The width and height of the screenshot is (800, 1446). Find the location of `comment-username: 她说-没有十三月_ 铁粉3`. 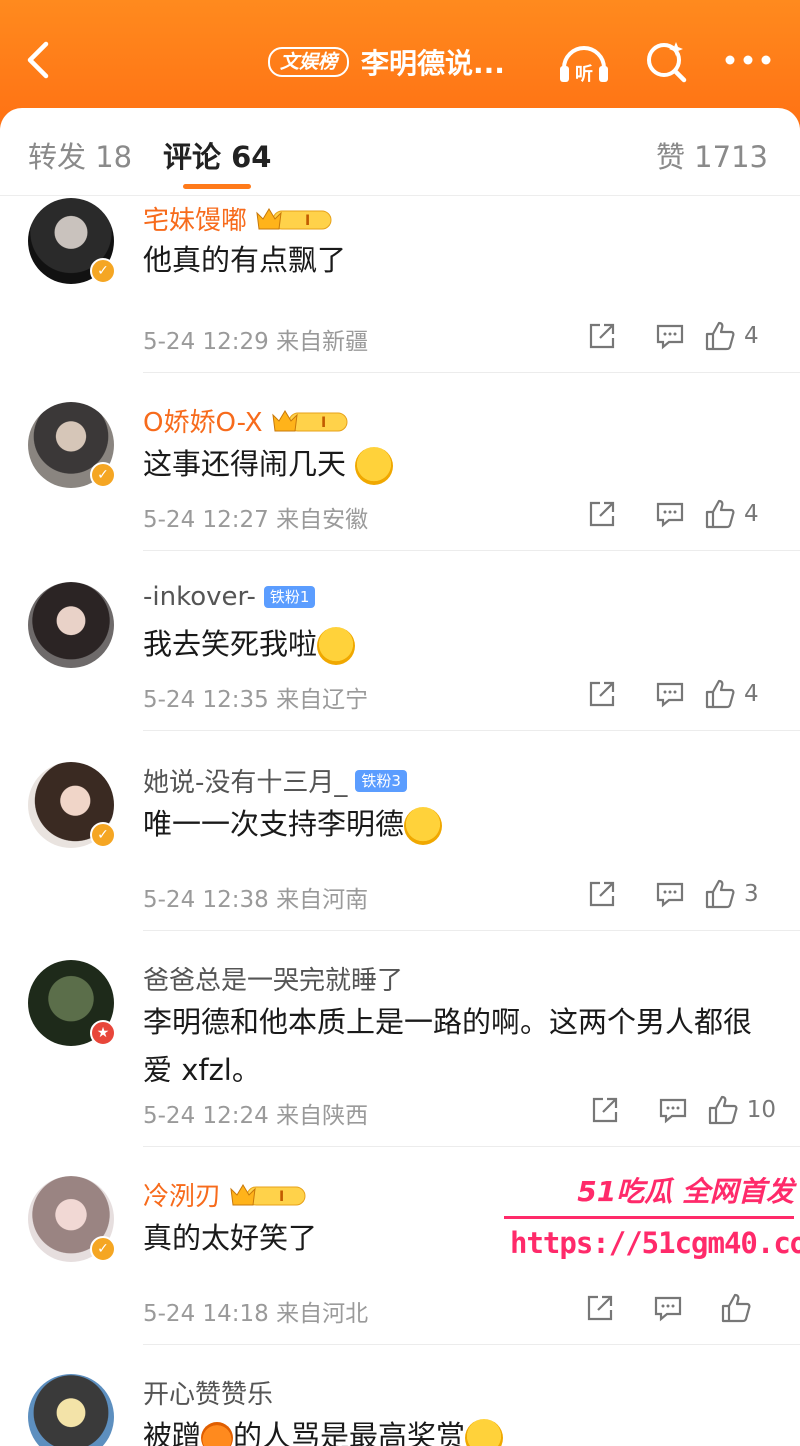

comment-username: 她说-没有十三月_ 铁粉3 is located at coordinates (275, 780).